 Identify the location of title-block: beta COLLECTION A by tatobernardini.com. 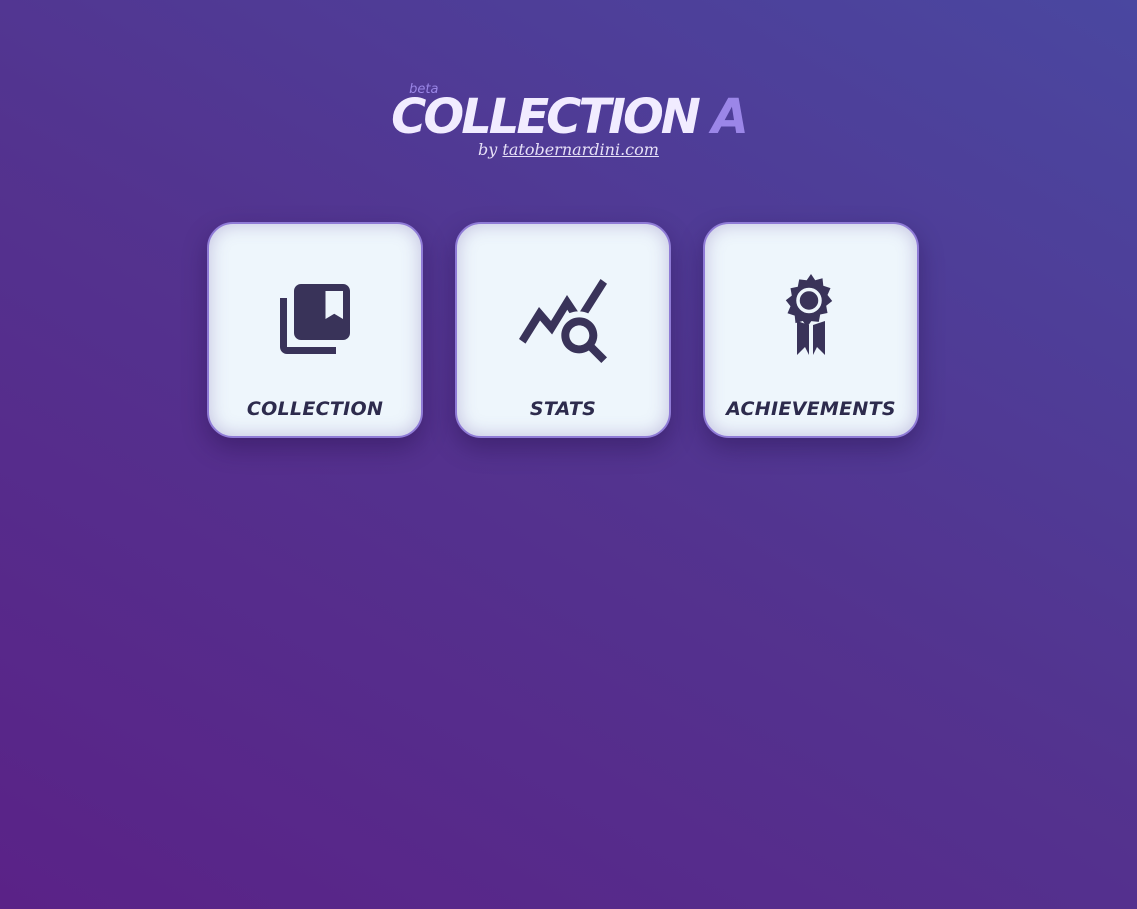
(570, 119).